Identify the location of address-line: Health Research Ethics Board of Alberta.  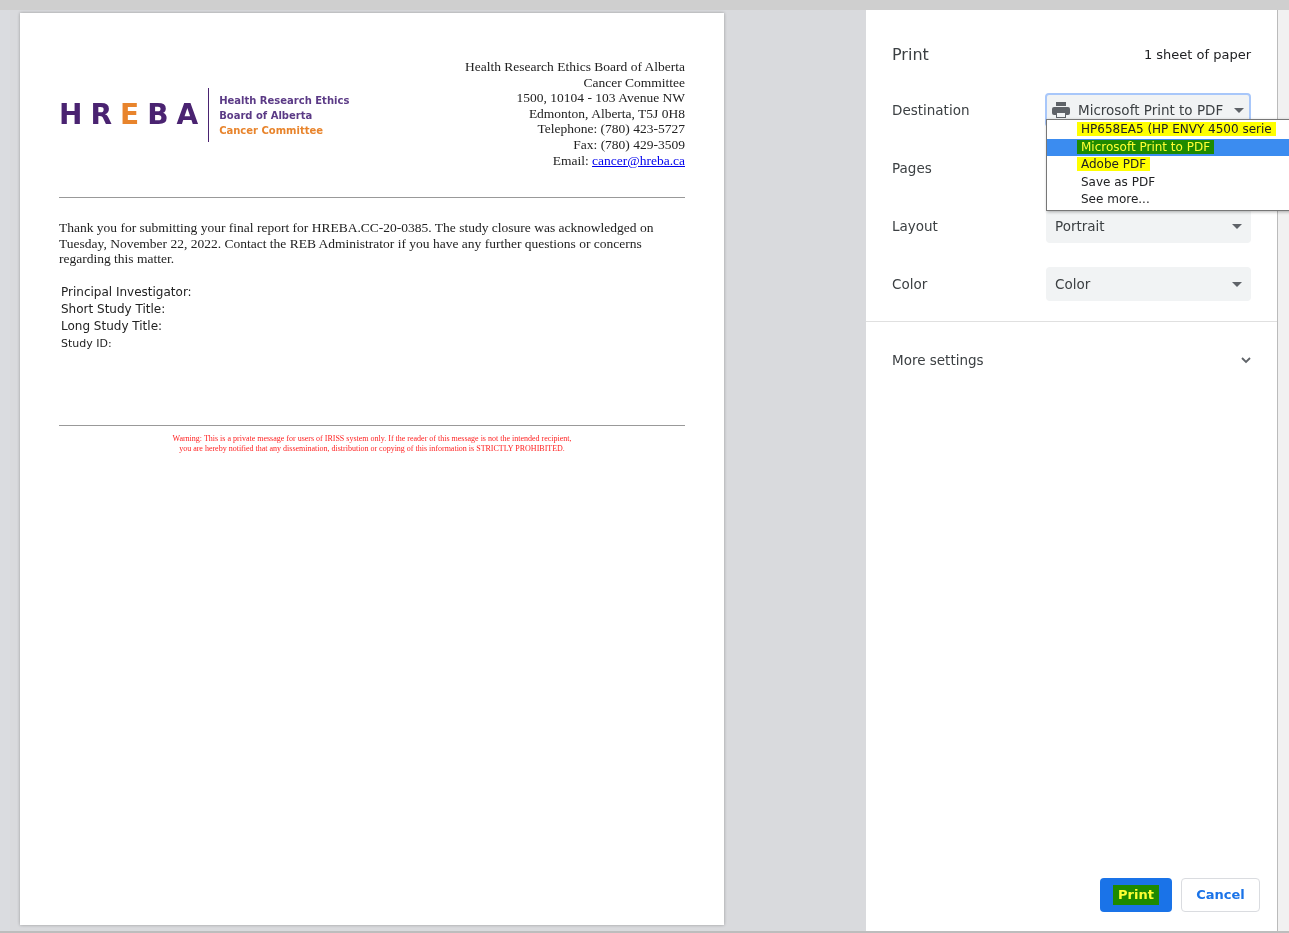
(574, 67).